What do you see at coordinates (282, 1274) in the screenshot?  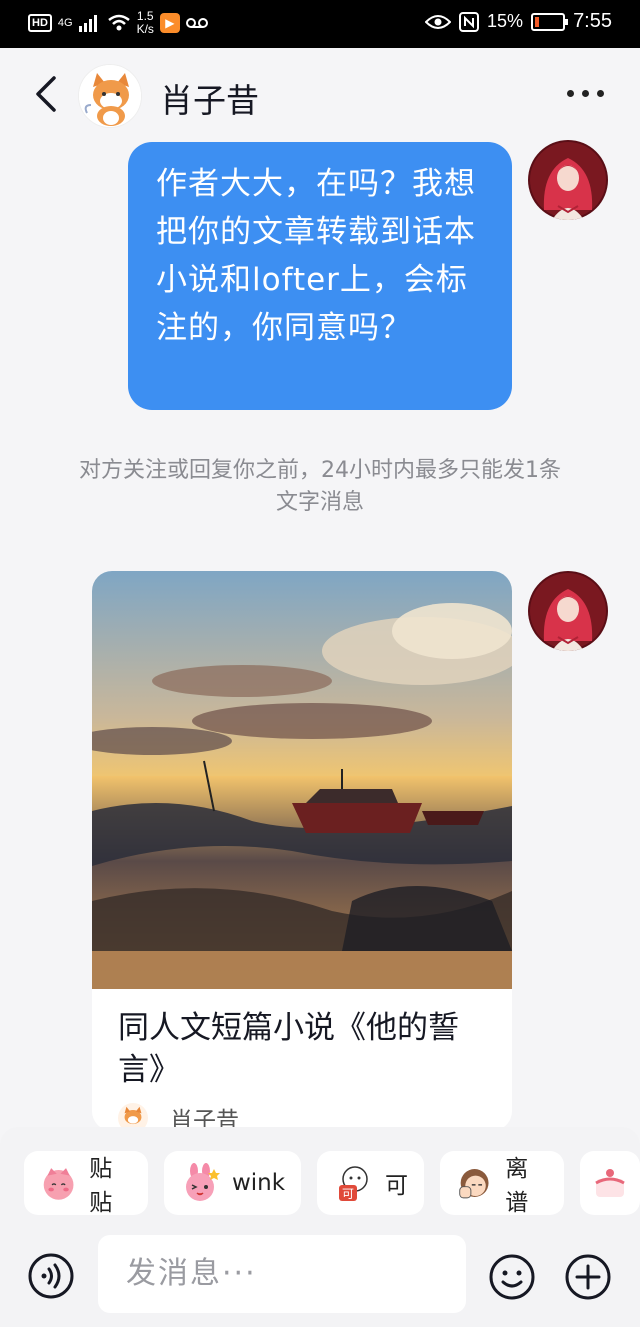 I see `message-input: 发消息···` at bounding box center [282, 1274].